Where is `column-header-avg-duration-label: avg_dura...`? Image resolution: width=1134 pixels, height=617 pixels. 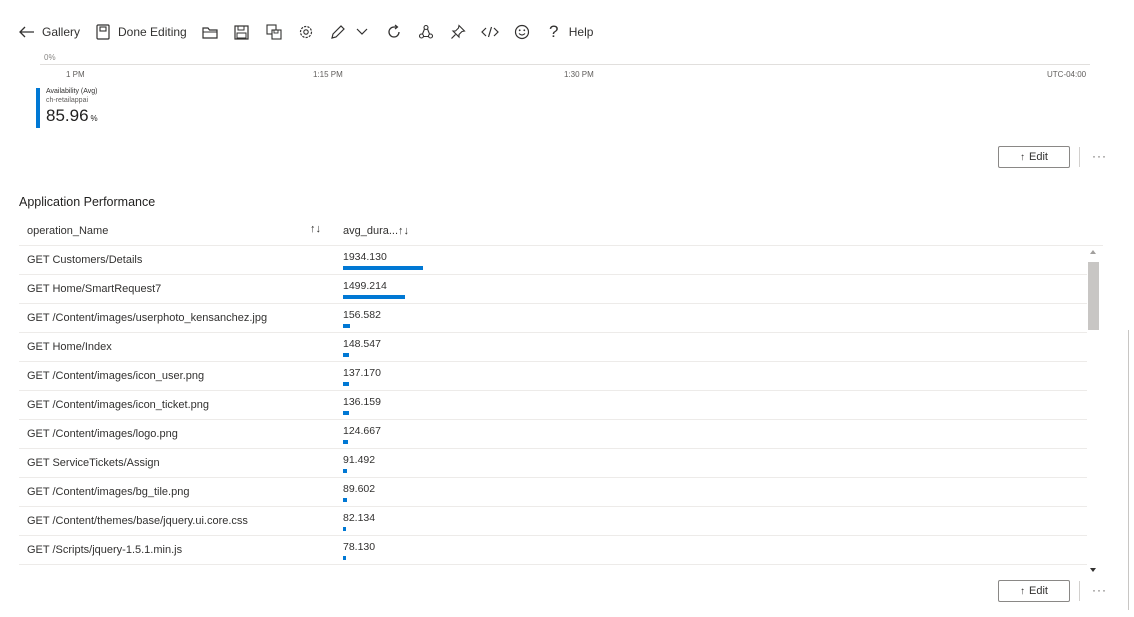 column-header-avg-duration-label: avg_dura... is located at coordinates (371, 231).